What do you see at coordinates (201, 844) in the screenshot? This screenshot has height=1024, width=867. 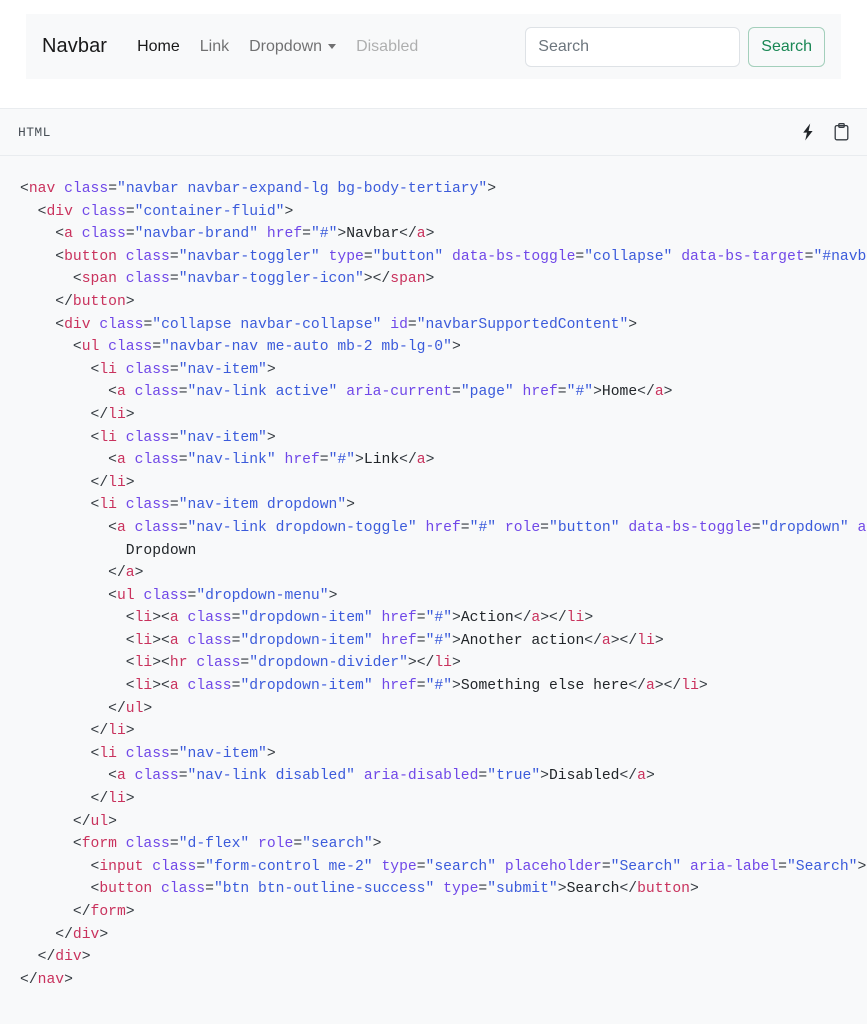 I see `code-line: <form class="d-flex" role="search">` at bounding box center [201, 844].